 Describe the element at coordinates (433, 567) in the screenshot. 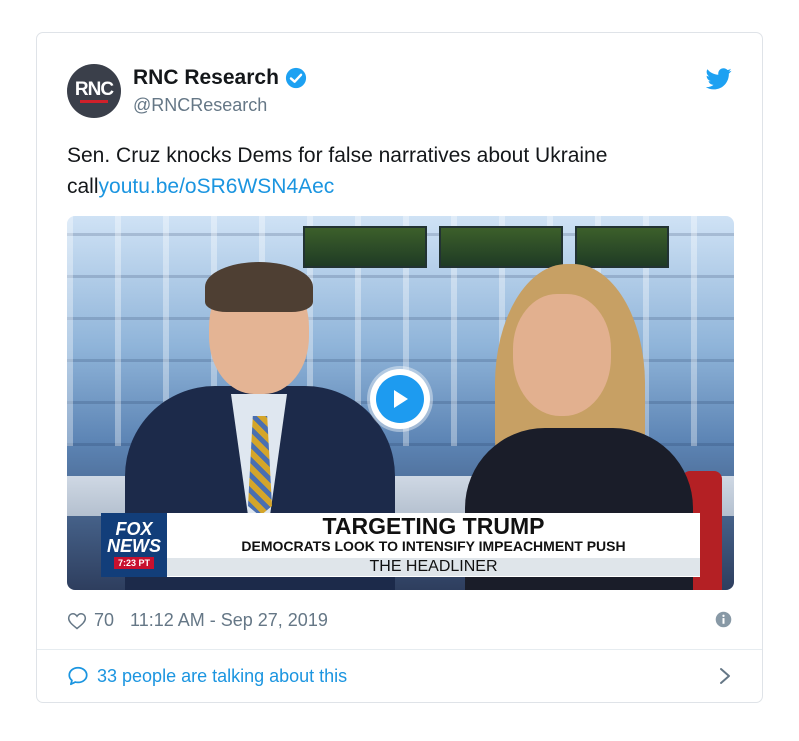

I see `chyron-show-name: THE HEADLINER` at that location.